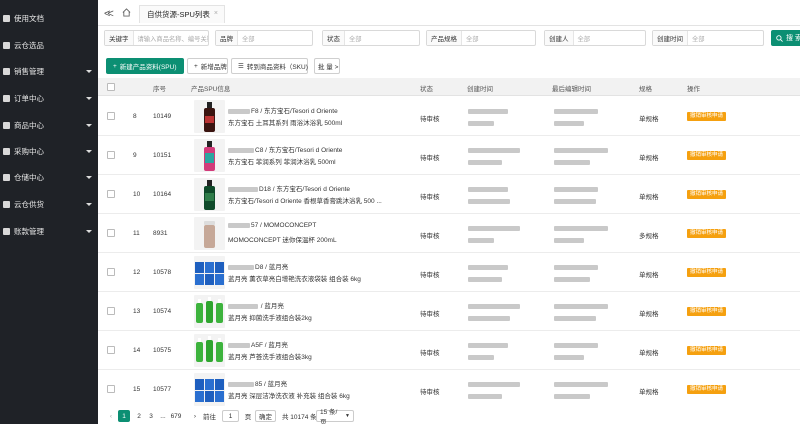 Image resolution: width=800 pixels, height=424 pixels. Describe the element at coordinates (371, 38) in the screenshot. I see `status-filter: 状态 全部` at that location.